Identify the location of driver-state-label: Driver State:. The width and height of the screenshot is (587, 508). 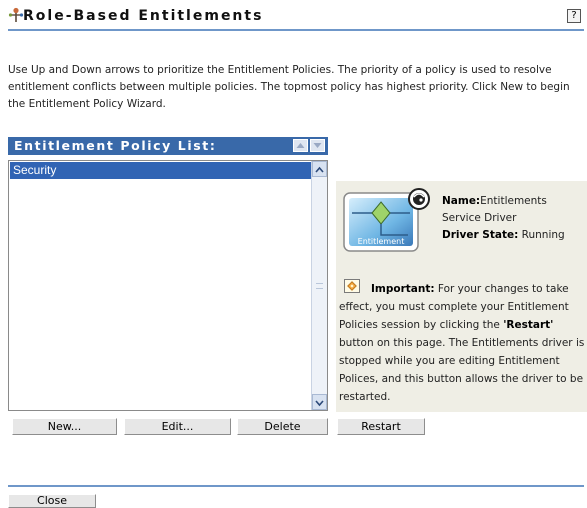
(480, 235).